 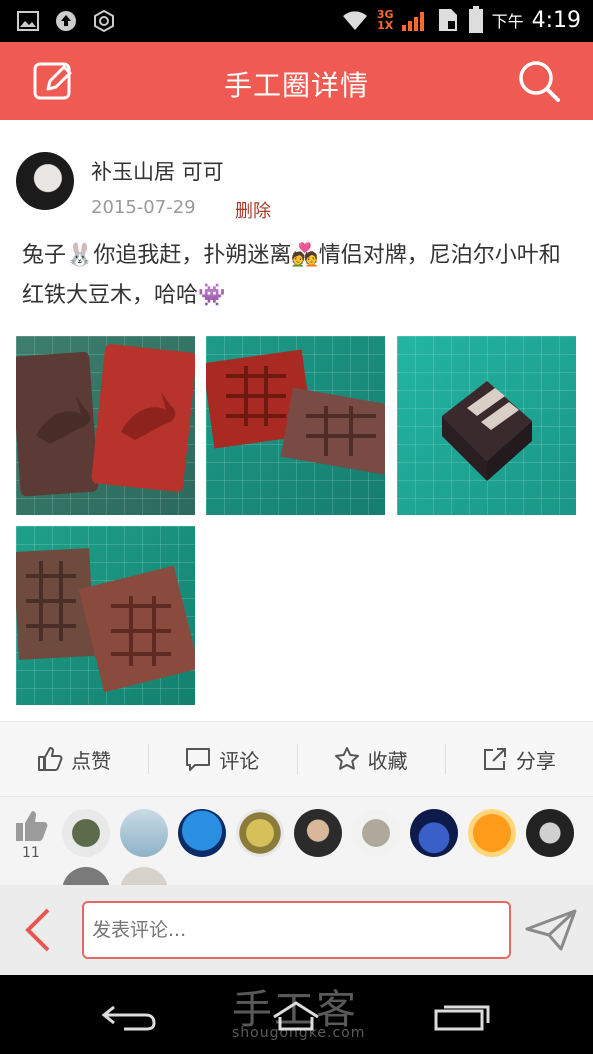 I want to click on system-nav-bar: 手工客 shougongke.com, so click(x=296, y=1014).